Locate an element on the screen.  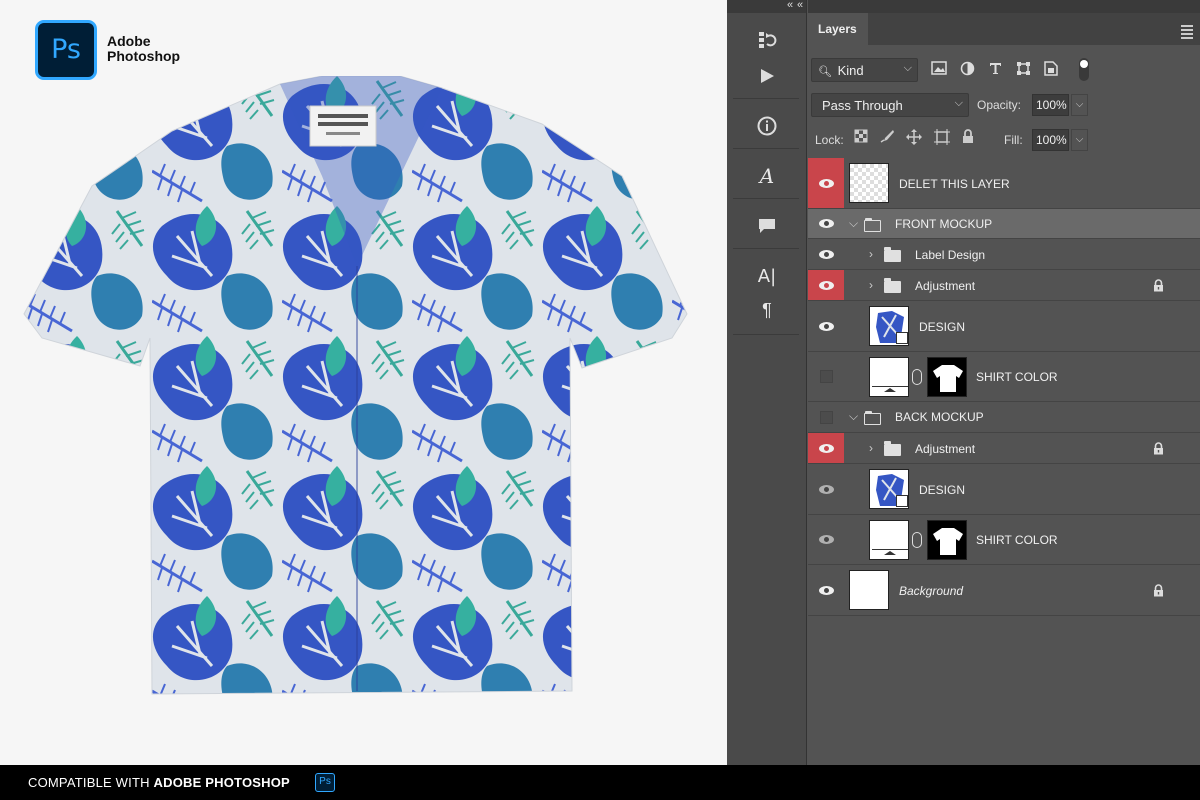
lock-image-icon is located at coordinates (887, 136).